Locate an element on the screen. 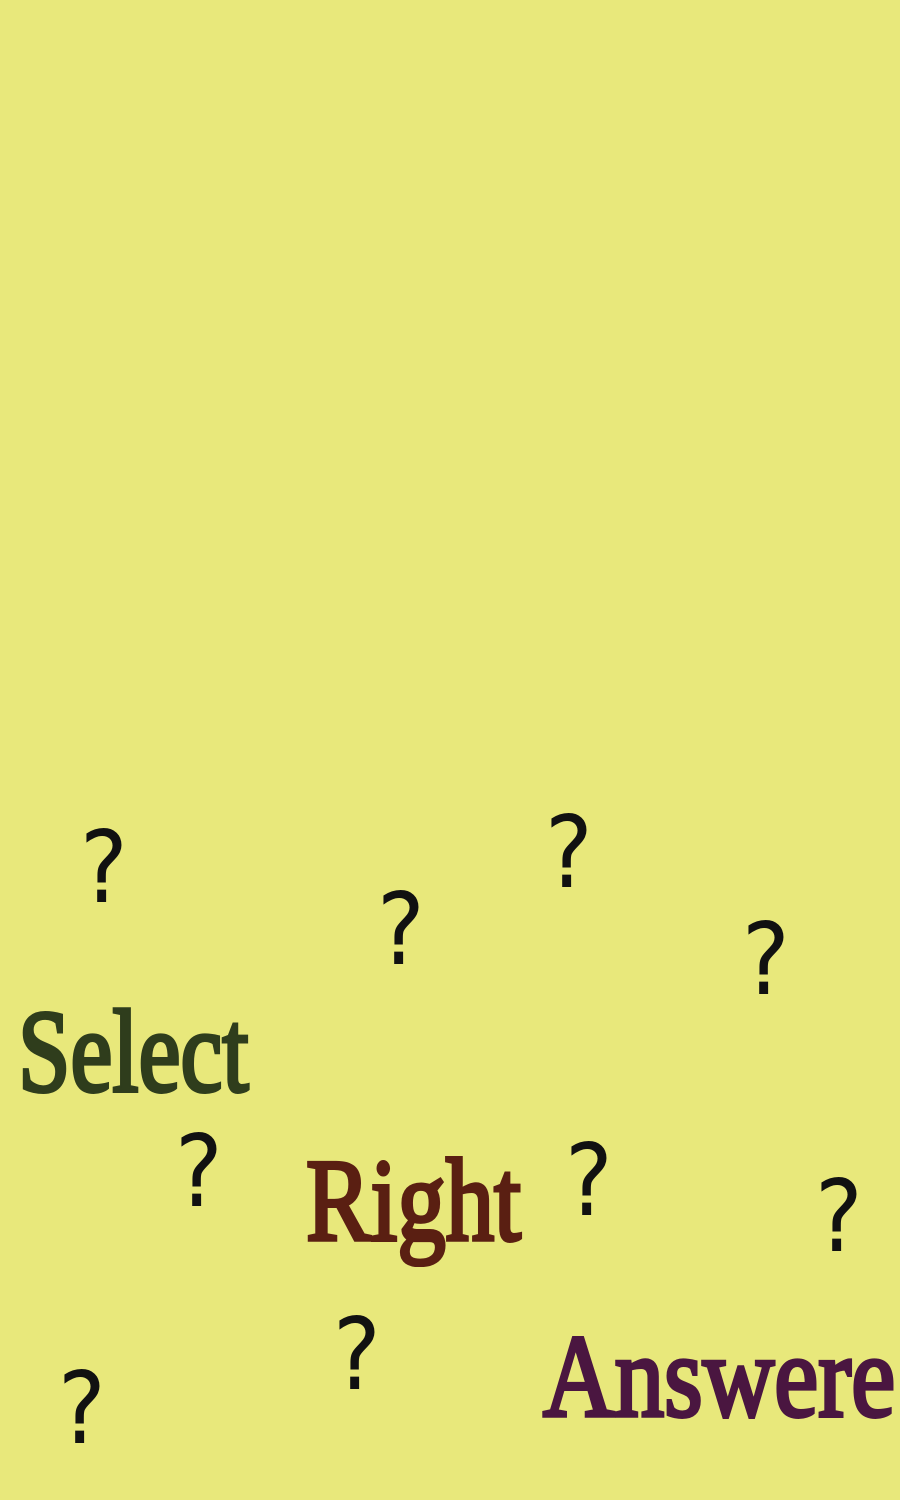 The height and width of the screenshot is (1500, 900). select-label: Select is located at coordinates (133, 1051).